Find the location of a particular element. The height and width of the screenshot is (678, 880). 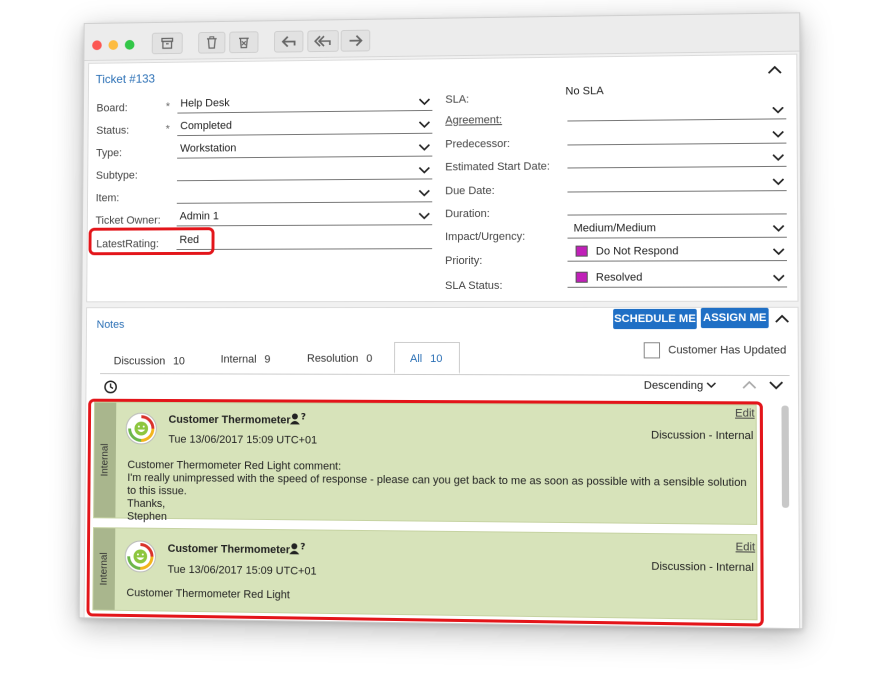

tab-all-count: 10 is located at coordinates (436, 359).